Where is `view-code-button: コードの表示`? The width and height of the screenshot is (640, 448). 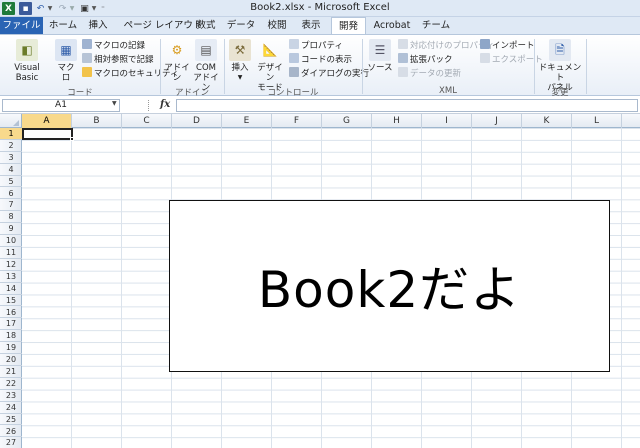
view-code-button: コードの表示 is located at coordinates (320, 59).